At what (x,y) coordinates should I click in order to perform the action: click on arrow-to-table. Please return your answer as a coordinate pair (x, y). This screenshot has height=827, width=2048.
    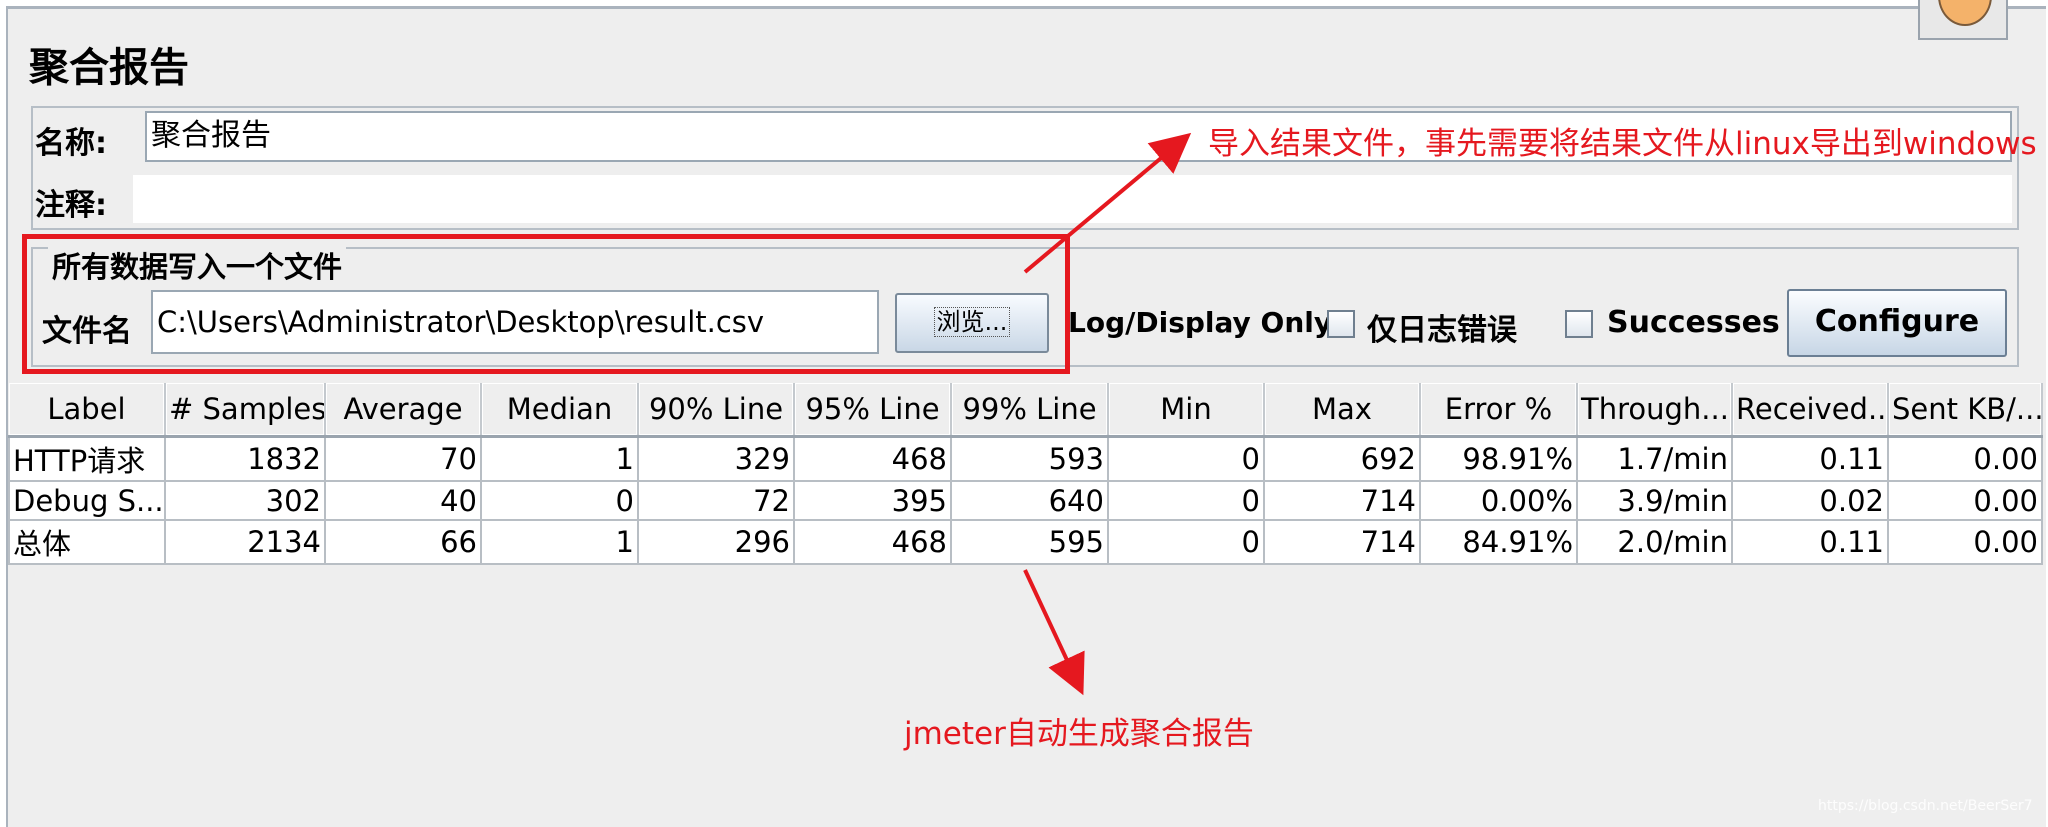
    Looking at the image, I should click on (1054, 632).